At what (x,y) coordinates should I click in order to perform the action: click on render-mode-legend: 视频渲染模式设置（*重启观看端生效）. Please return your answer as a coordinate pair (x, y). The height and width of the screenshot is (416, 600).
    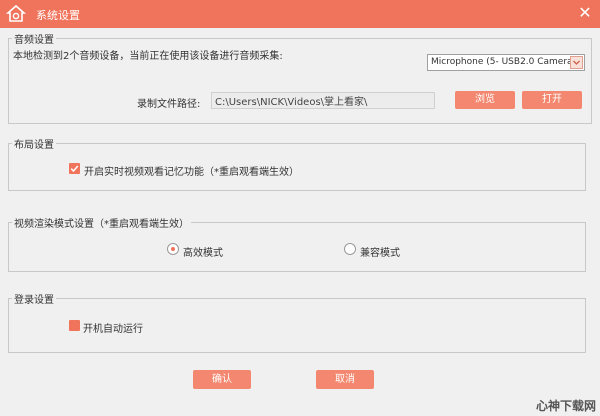
    Looking at the image, I should click on (101, 222).